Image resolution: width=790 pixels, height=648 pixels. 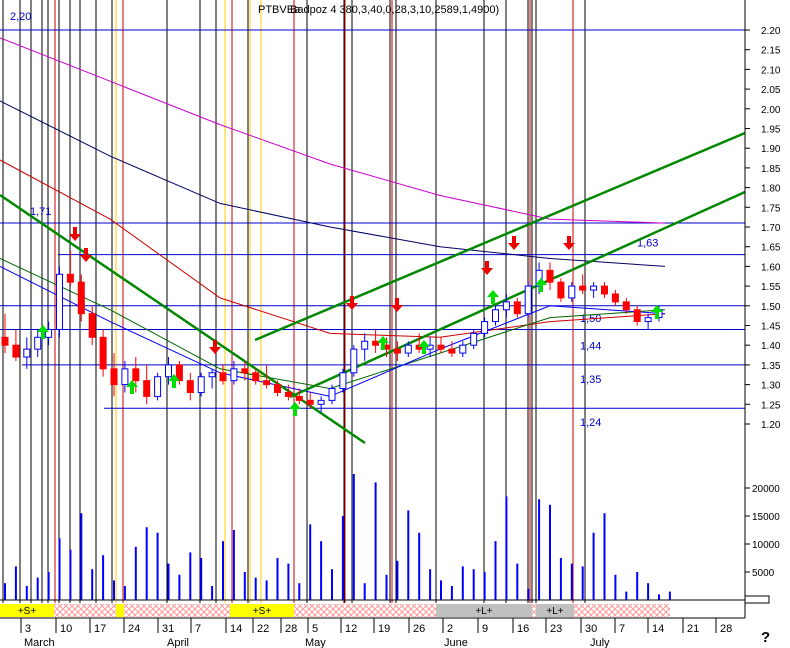 I want to click on price-tick-label-9: 1.75, so click(x=771, y=208).